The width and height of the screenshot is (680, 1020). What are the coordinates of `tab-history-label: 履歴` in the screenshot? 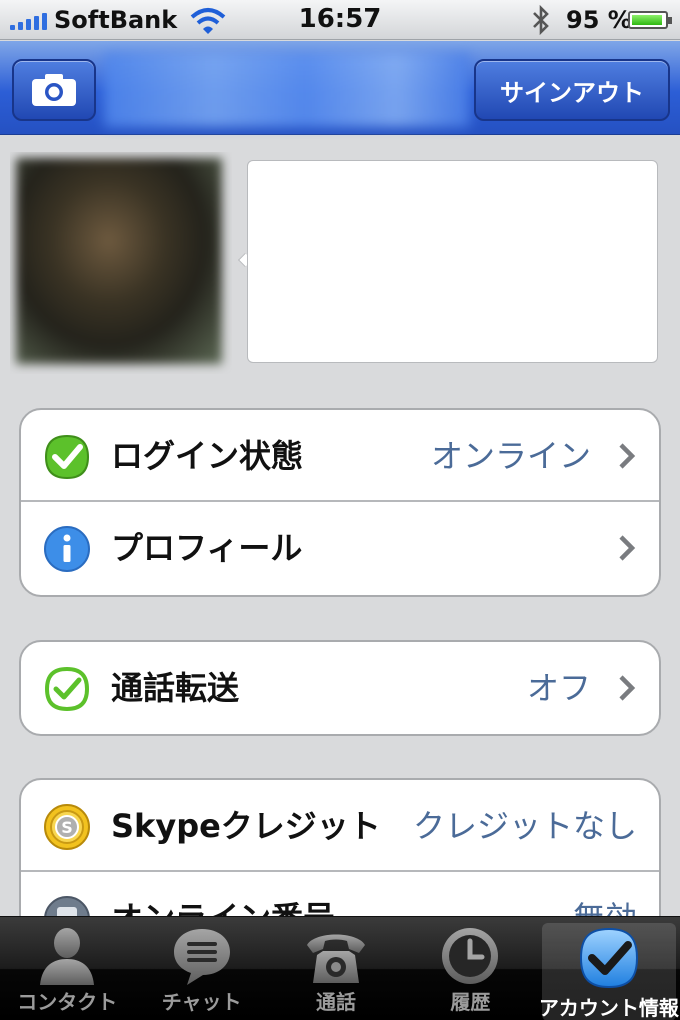 It's located at (470, 1002).